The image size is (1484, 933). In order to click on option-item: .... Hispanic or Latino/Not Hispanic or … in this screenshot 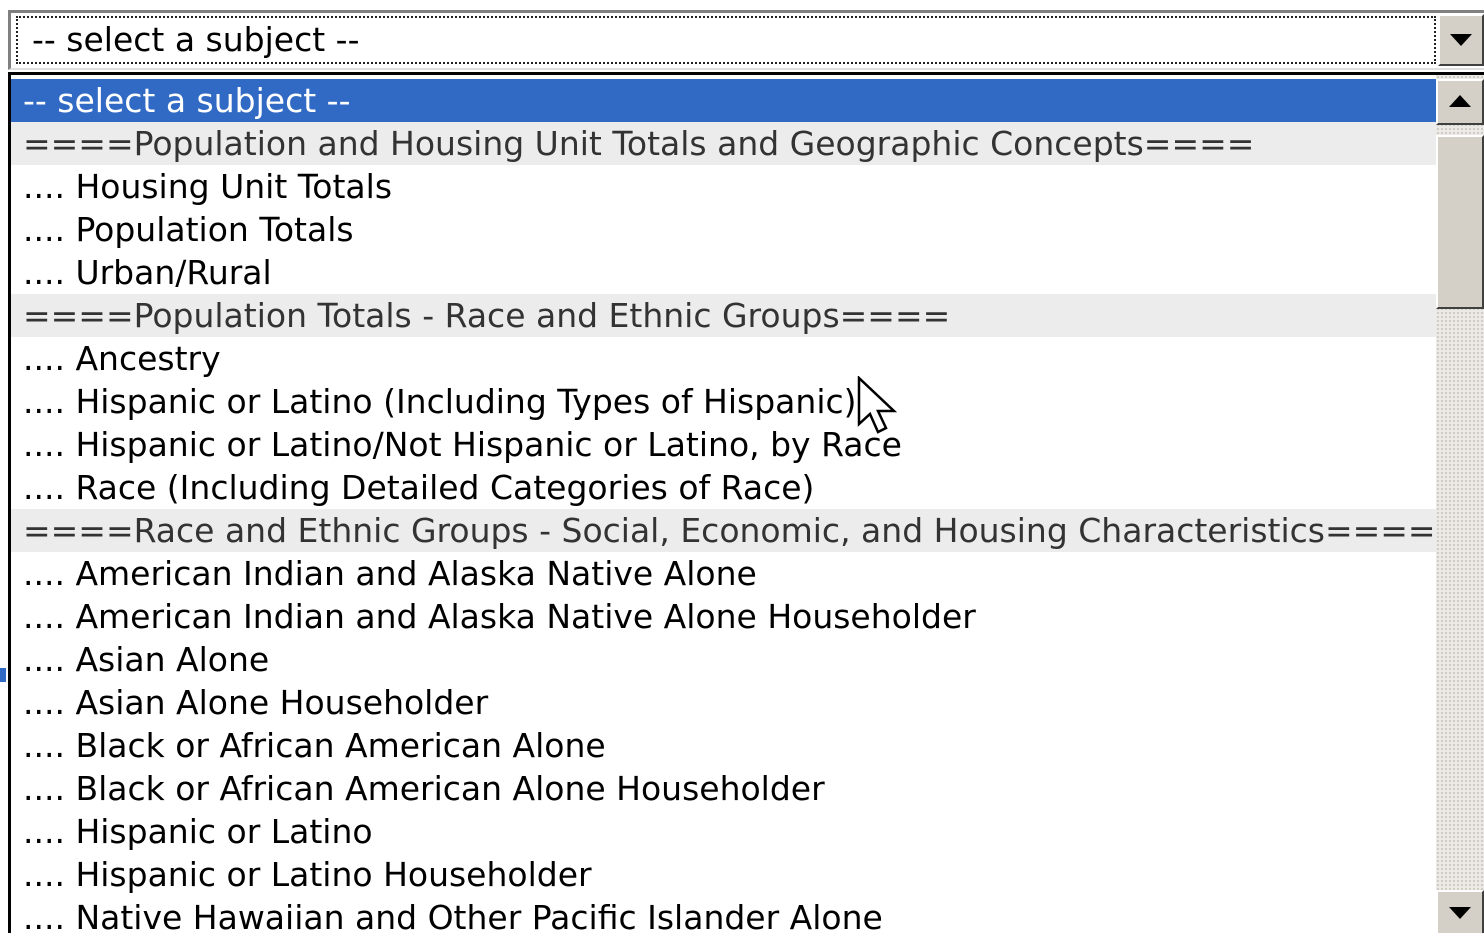, I will do `click(724, 444)`.